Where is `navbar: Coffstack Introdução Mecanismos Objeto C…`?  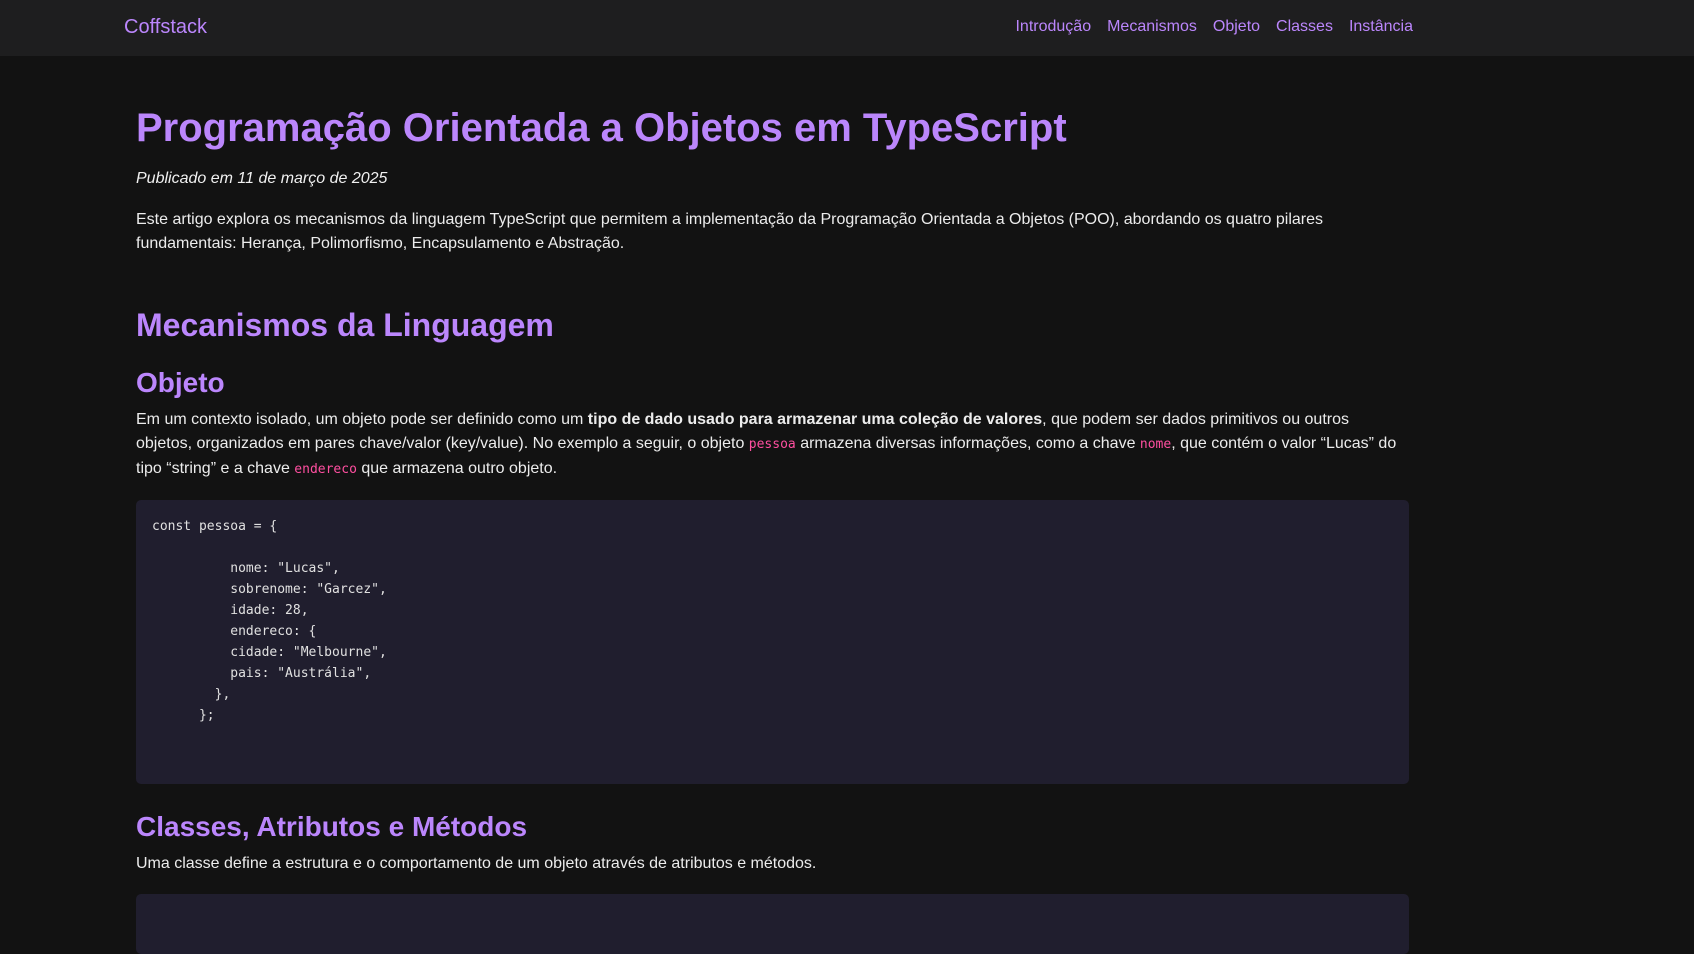 navbar: Coffstack Introdução Mecanismos Objeto C… is located at coordinates (847, 28).